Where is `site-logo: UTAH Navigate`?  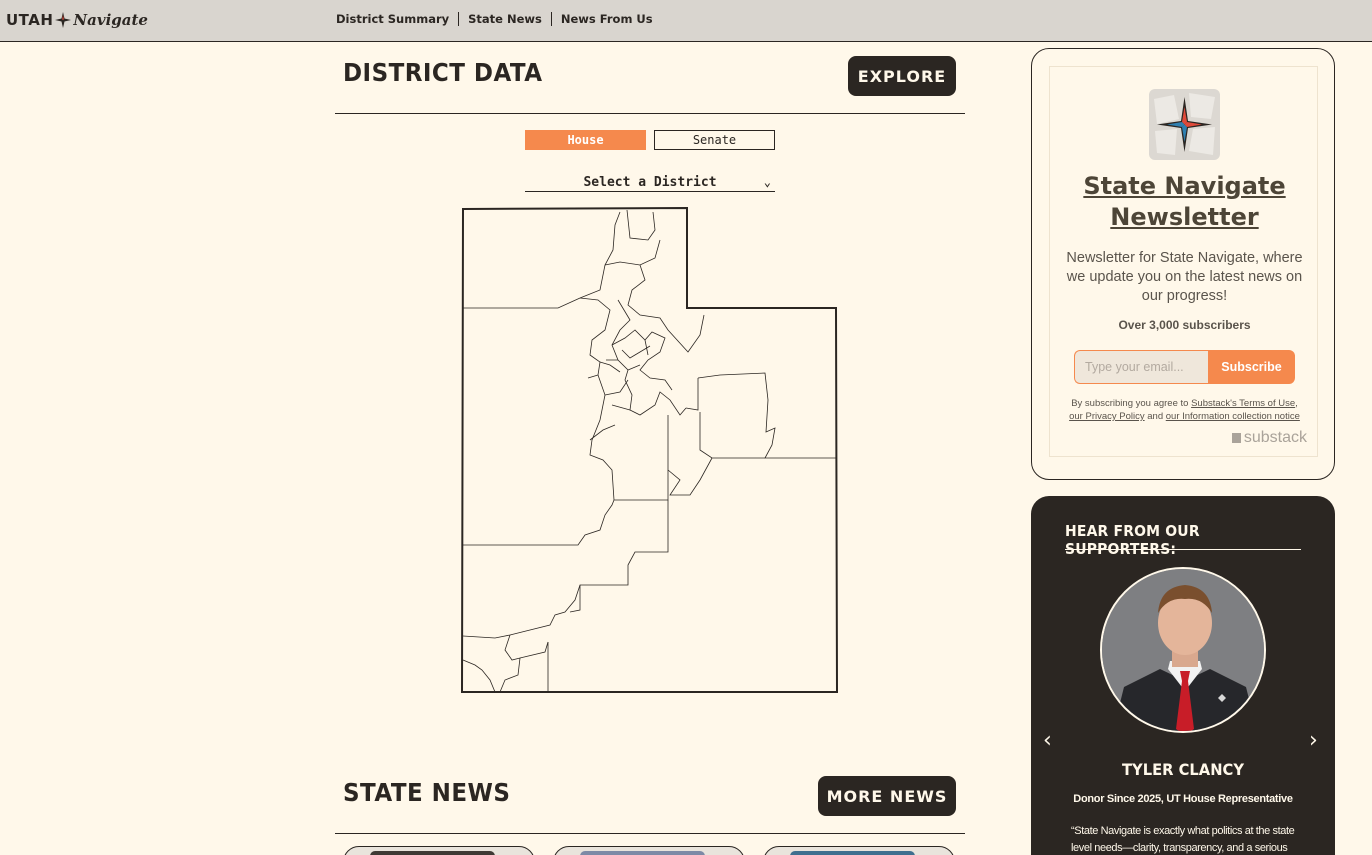
site-logo: UTAH Navigate is located at coordinates (77, 20).